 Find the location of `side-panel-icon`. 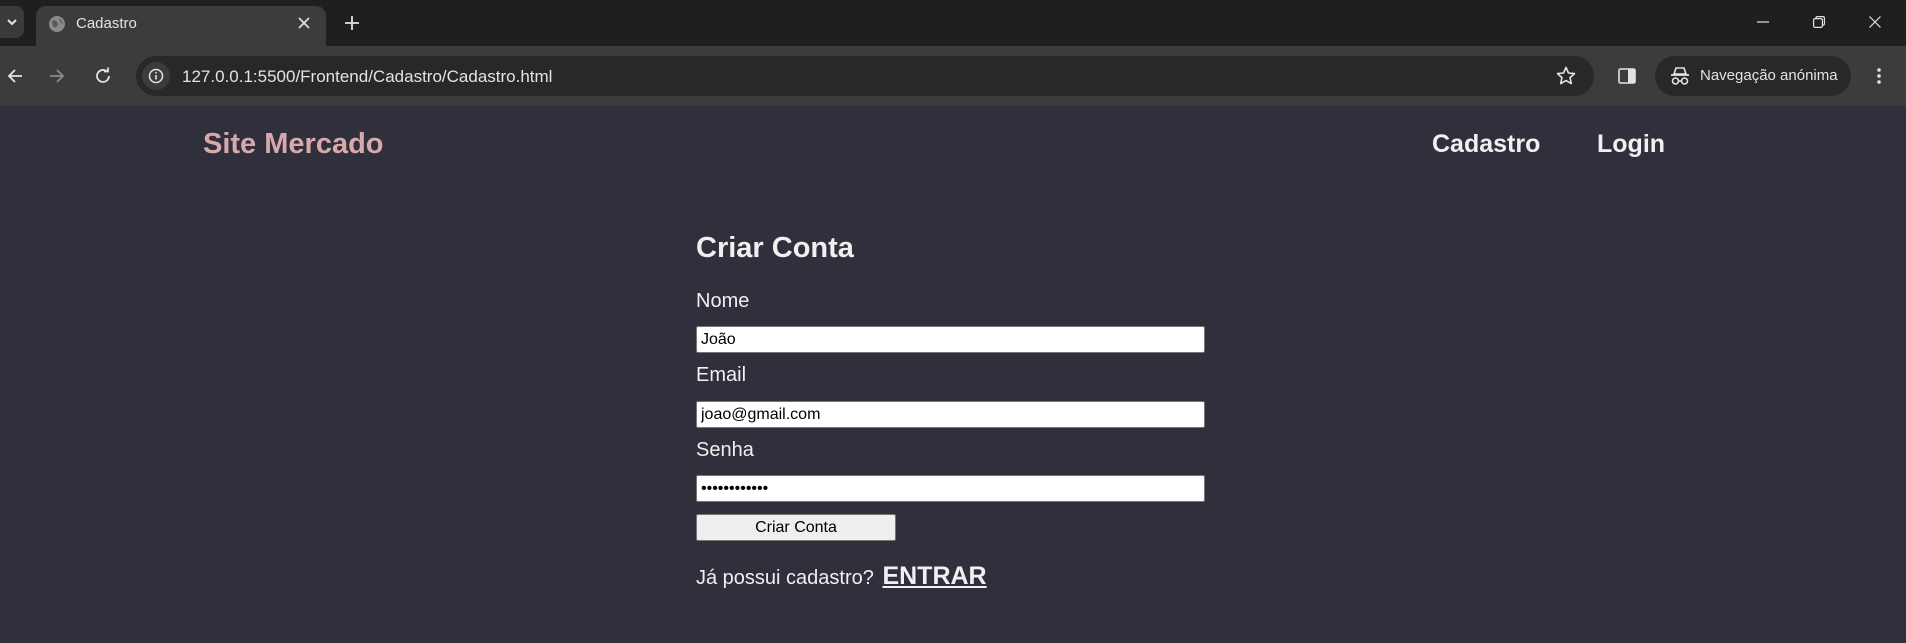

side-panel-icon is located at coordinates (1627, 76).